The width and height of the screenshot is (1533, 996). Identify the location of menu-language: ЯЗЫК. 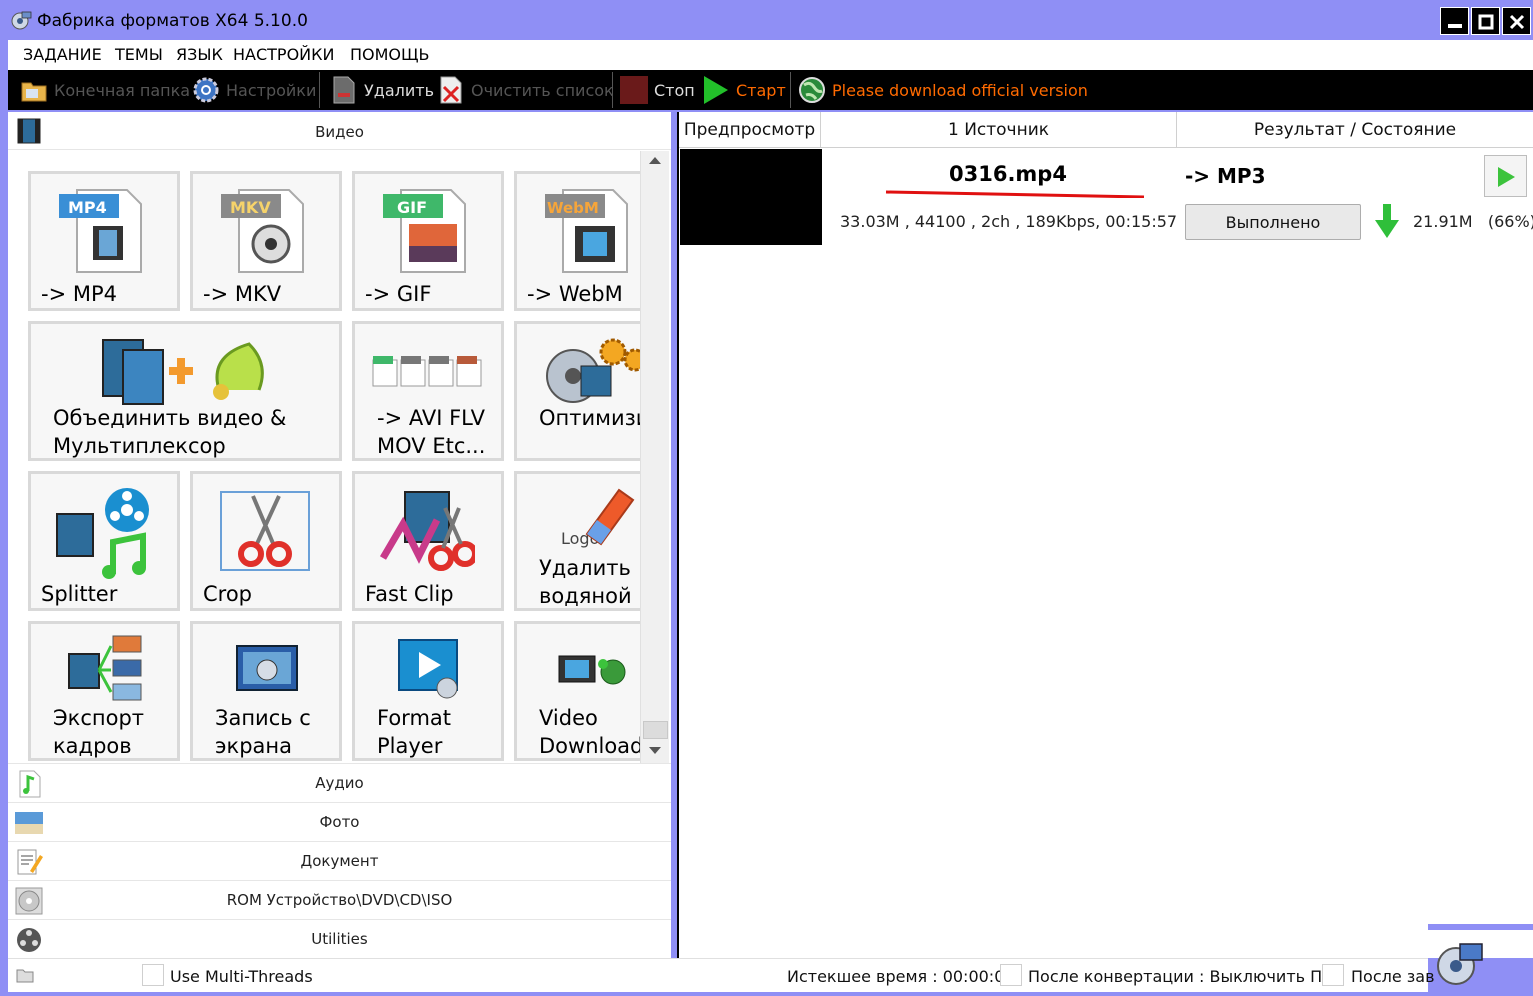
(199, 54).